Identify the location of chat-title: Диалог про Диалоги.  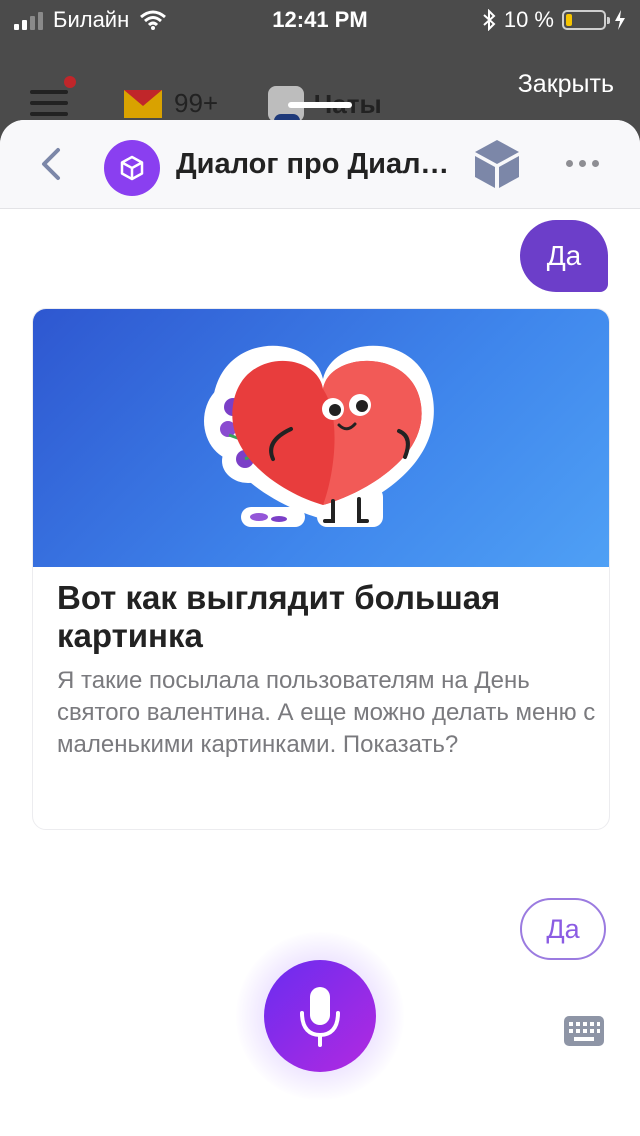
(314, 164).